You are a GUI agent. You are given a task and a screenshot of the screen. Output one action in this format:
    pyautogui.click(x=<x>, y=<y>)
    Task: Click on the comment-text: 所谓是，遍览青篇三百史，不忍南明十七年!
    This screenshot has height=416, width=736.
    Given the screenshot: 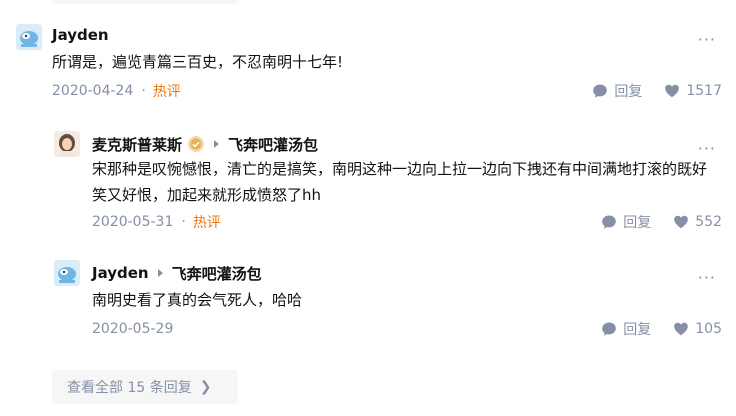 What is the action you would take?
    pyautogui.click(x=198, y=62)
    